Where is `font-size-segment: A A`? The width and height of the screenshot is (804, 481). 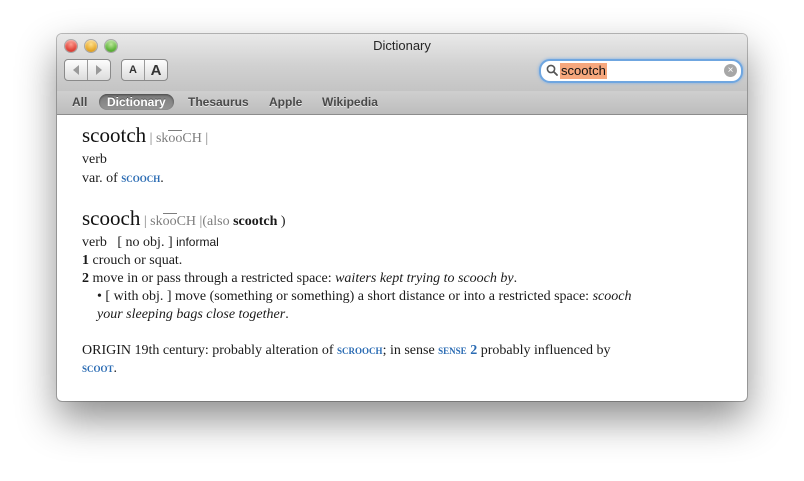
font-size-segment: A A is located at coordinates (144, 70).